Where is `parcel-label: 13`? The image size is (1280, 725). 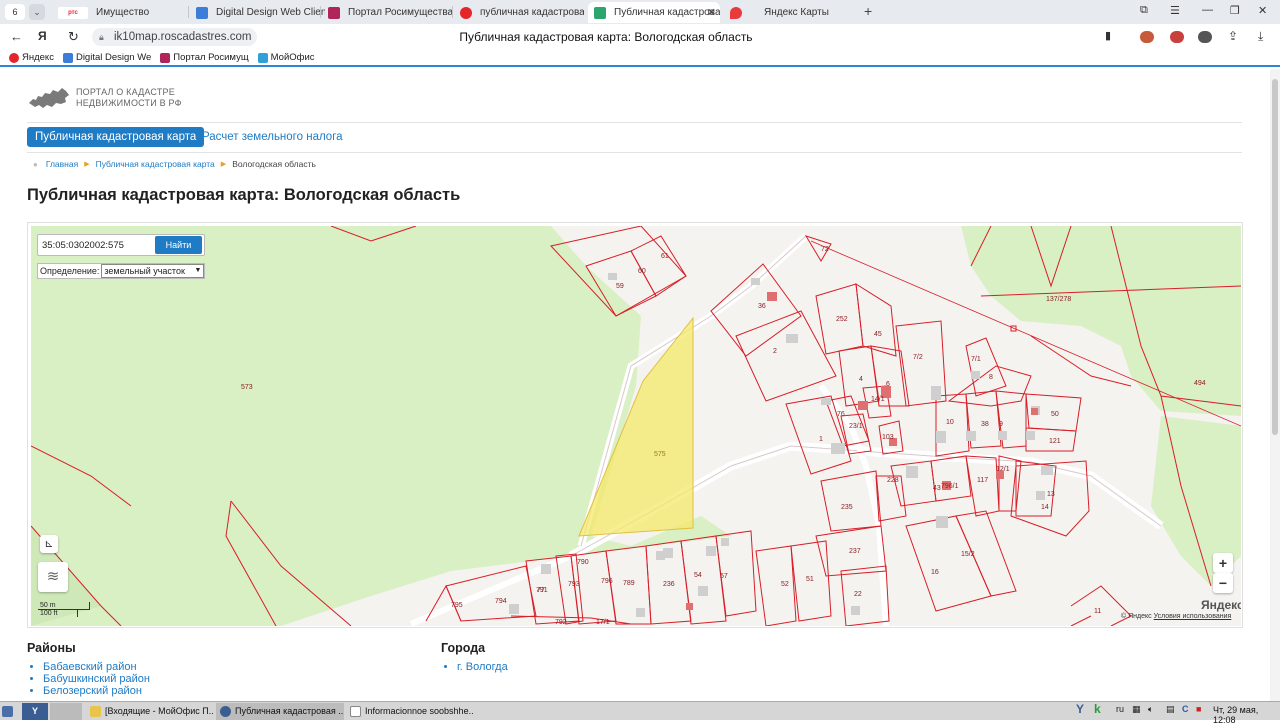 parcel-label: 13 is located at coordinates (1051, 494).